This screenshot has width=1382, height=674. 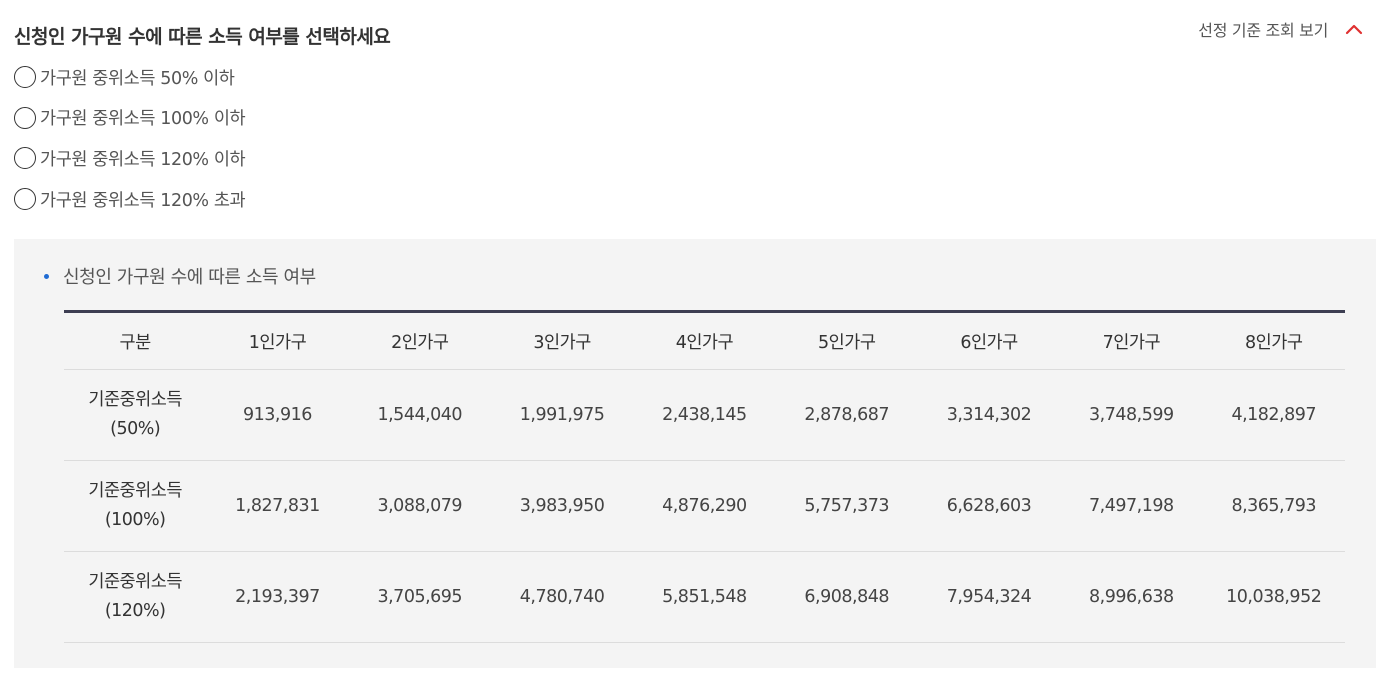 I want to click on panel-title: 신청인 가구원 수에 따른 소득 여부, so click(x=189, y=277).